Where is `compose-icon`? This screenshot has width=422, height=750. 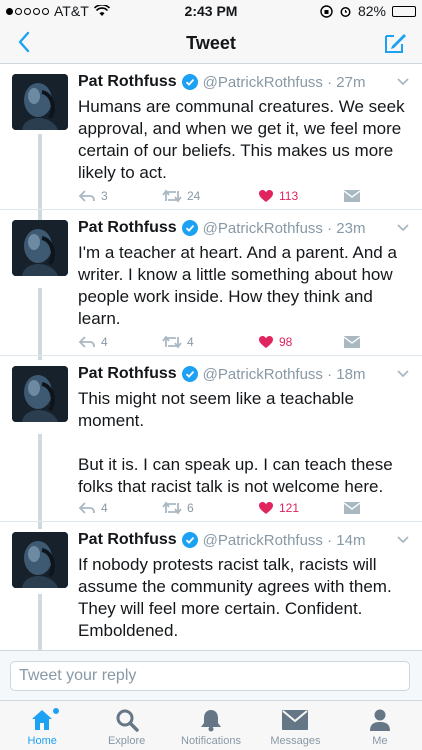 compose-icon is located at coordinates (395, 43).